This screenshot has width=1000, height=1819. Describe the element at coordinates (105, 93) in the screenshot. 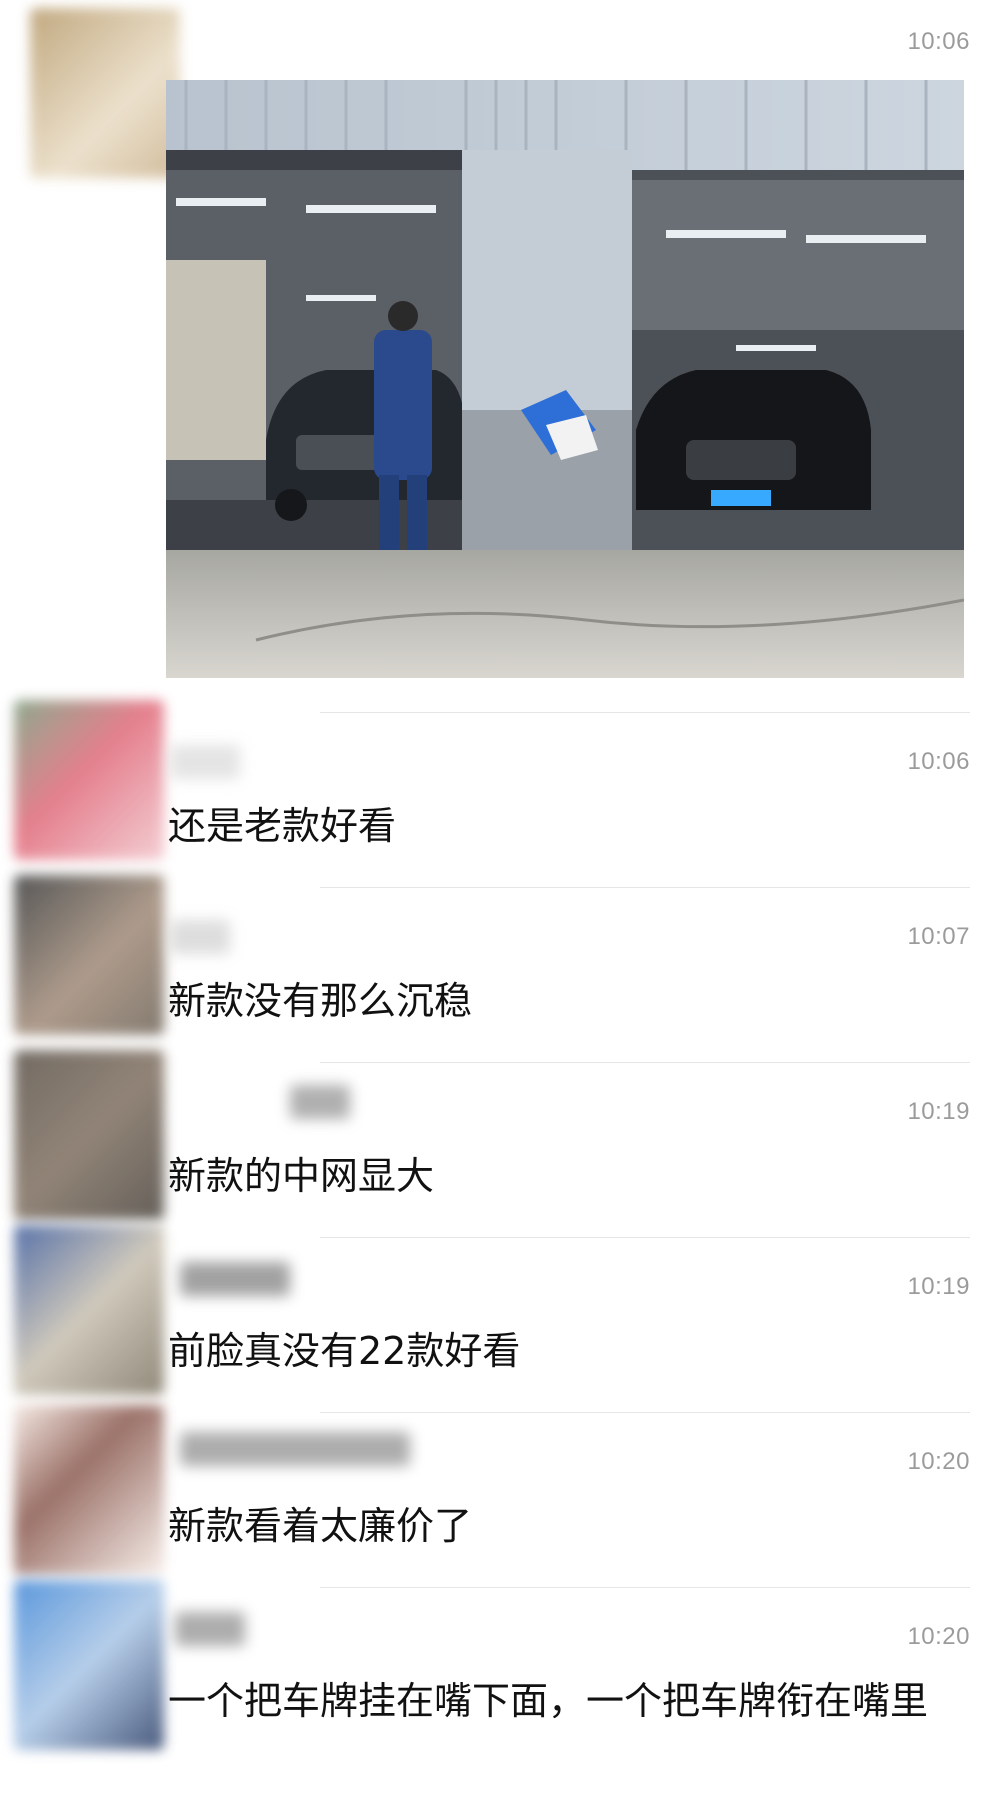

I see `poster-avatar` at that location.